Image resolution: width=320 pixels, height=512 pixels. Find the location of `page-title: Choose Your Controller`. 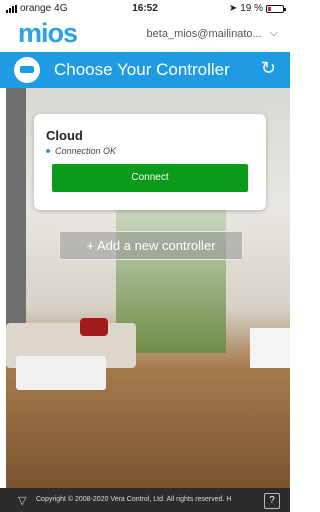

page-title: Choose Your Controller is located at coordinates (142, 69).